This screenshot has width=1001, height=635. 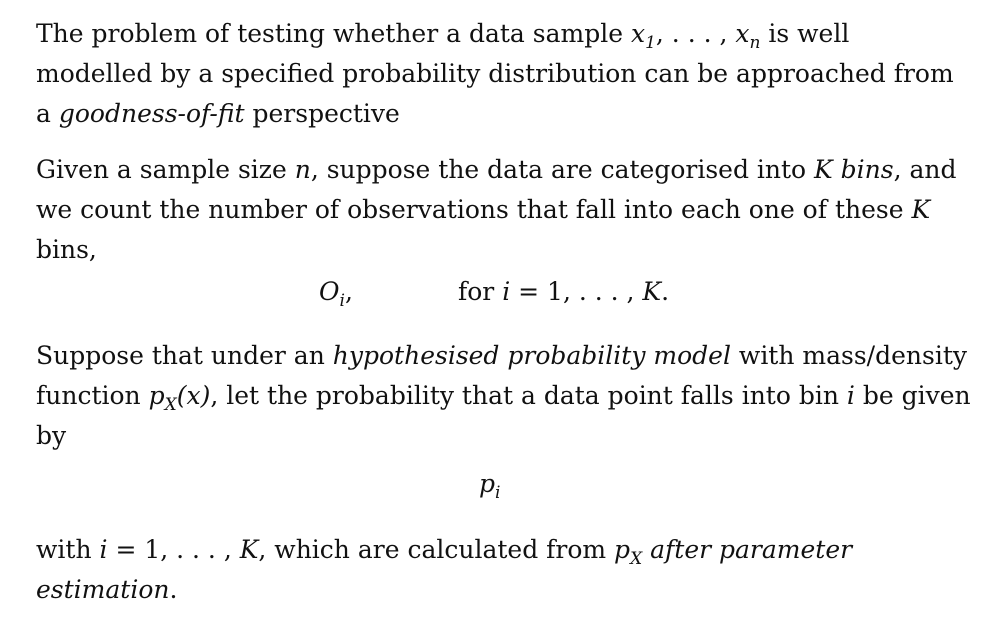 I want to click on emphasis-goodness-of-fit: goodness-of-fit, so click(x=151, y=113).